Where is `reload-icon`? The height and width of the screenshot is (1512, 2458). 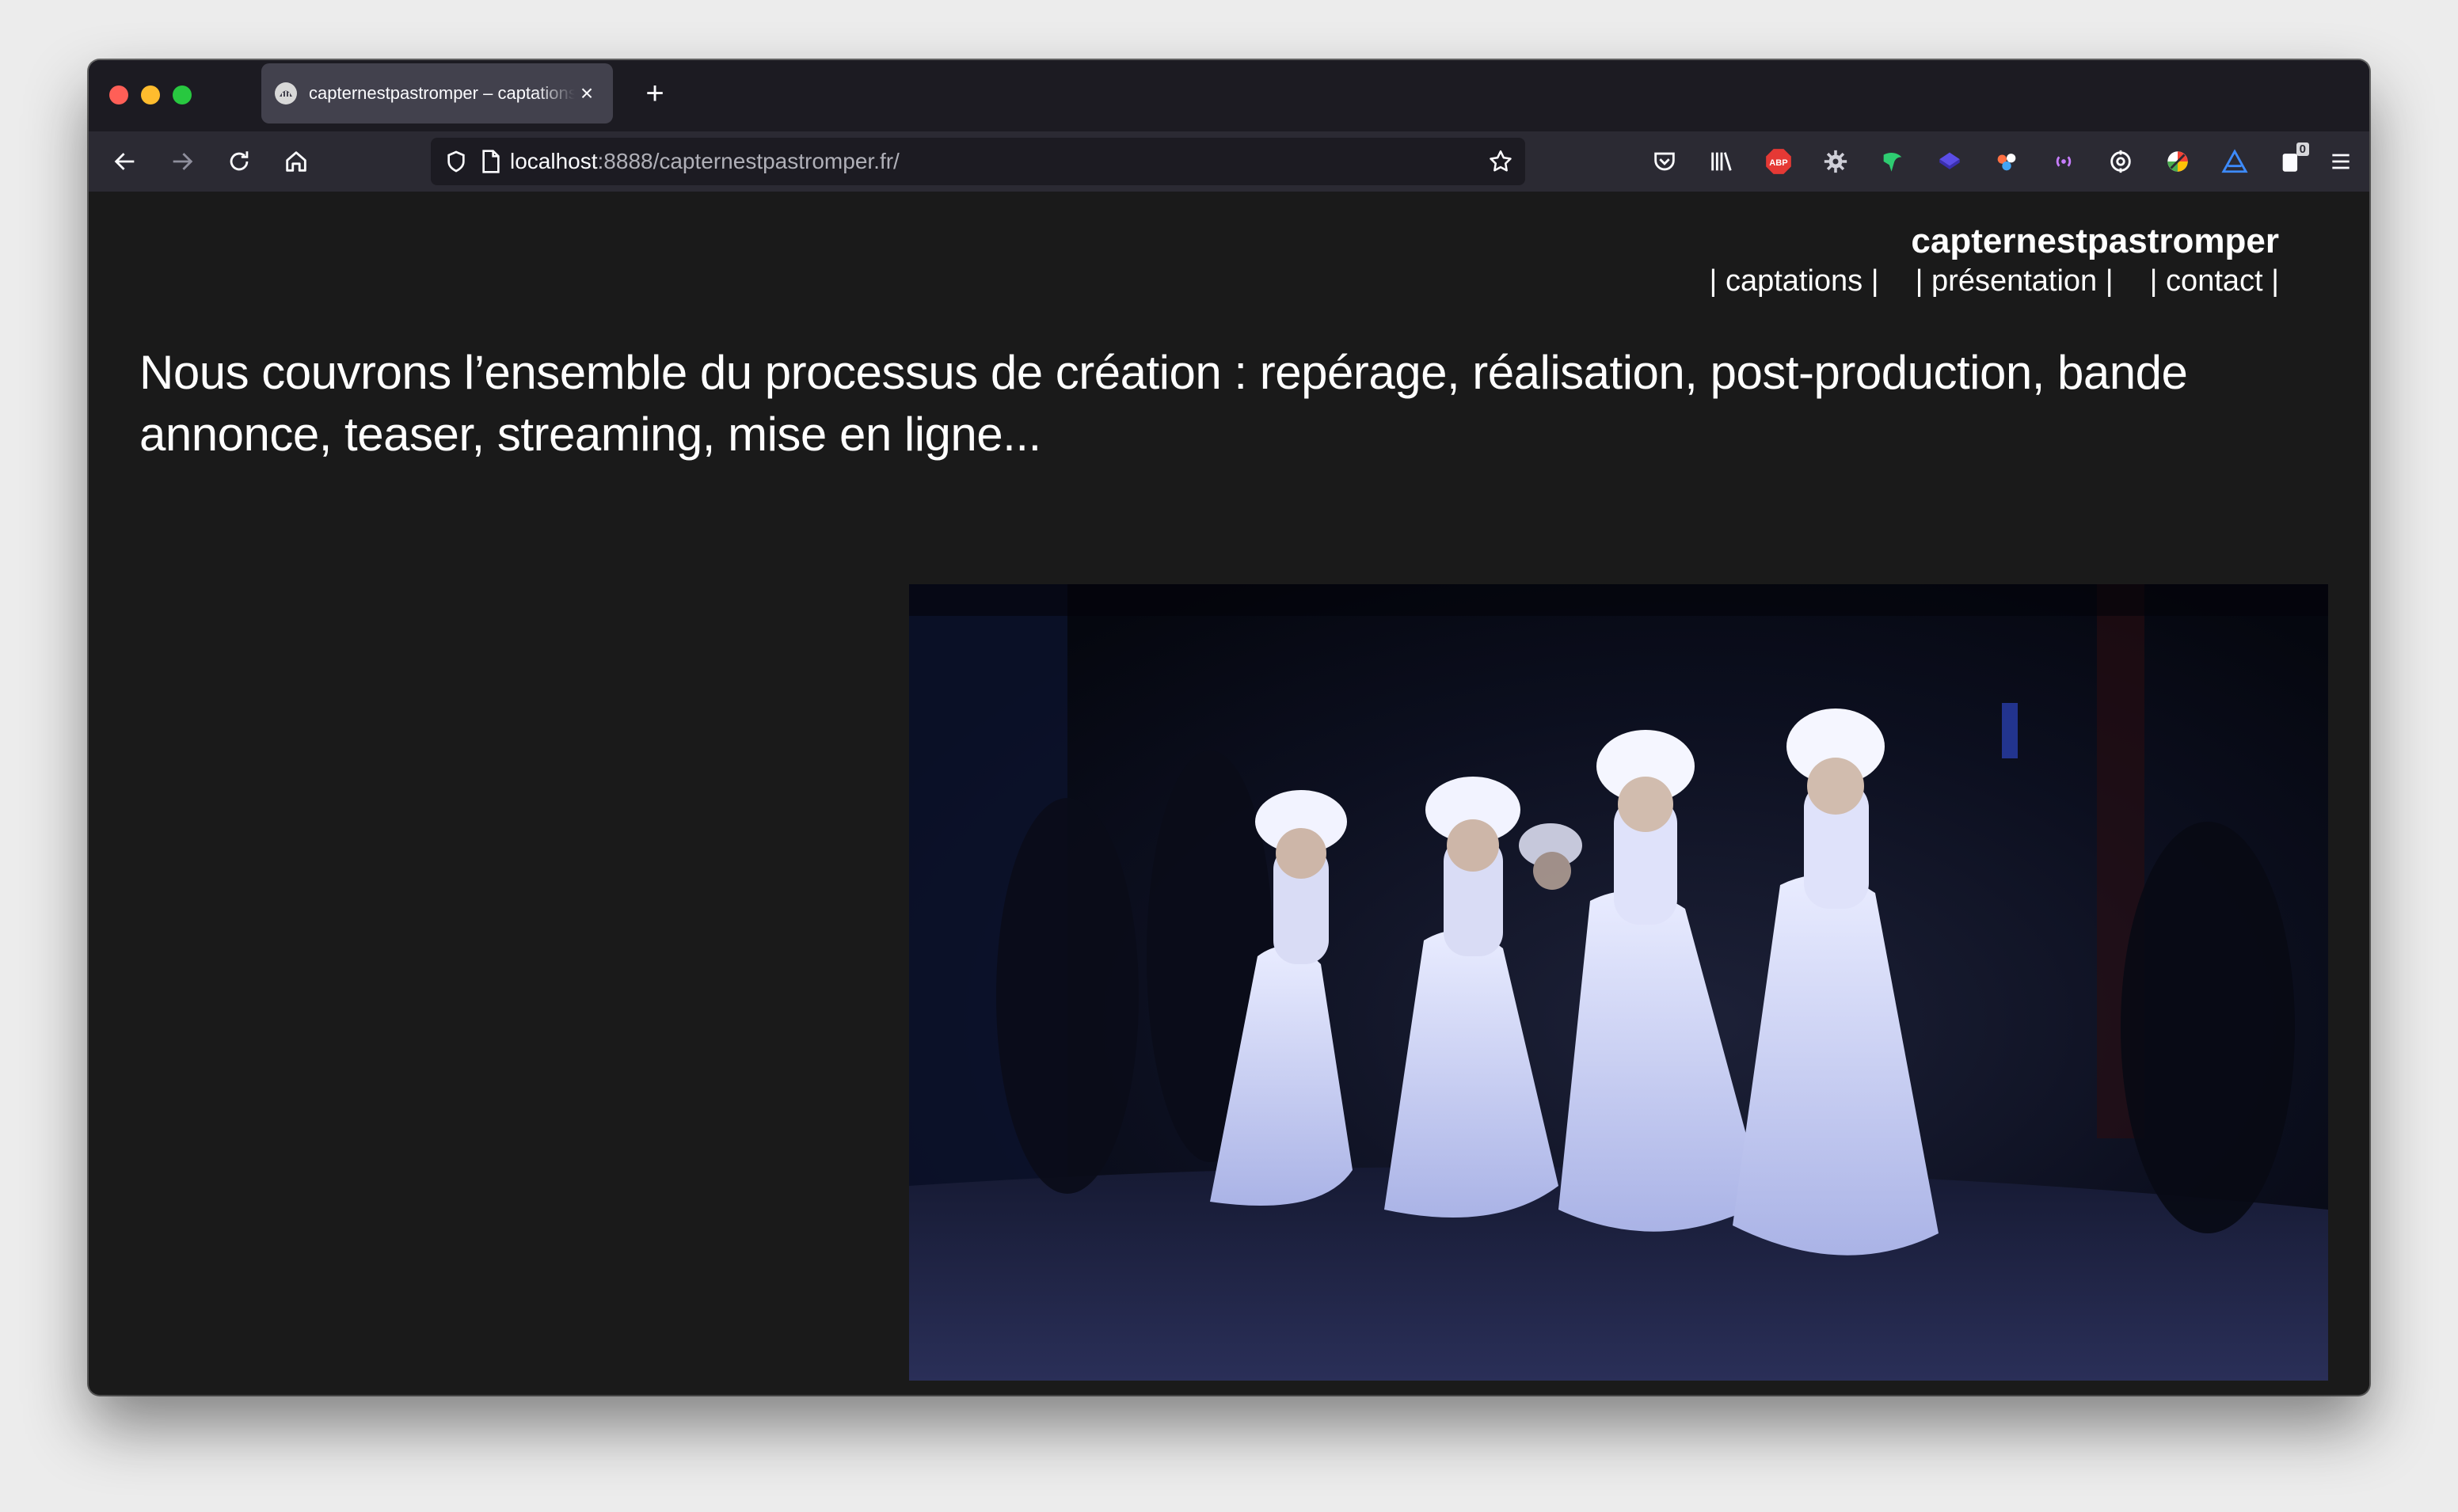
reload-icon is located at coordinates (239, 161).